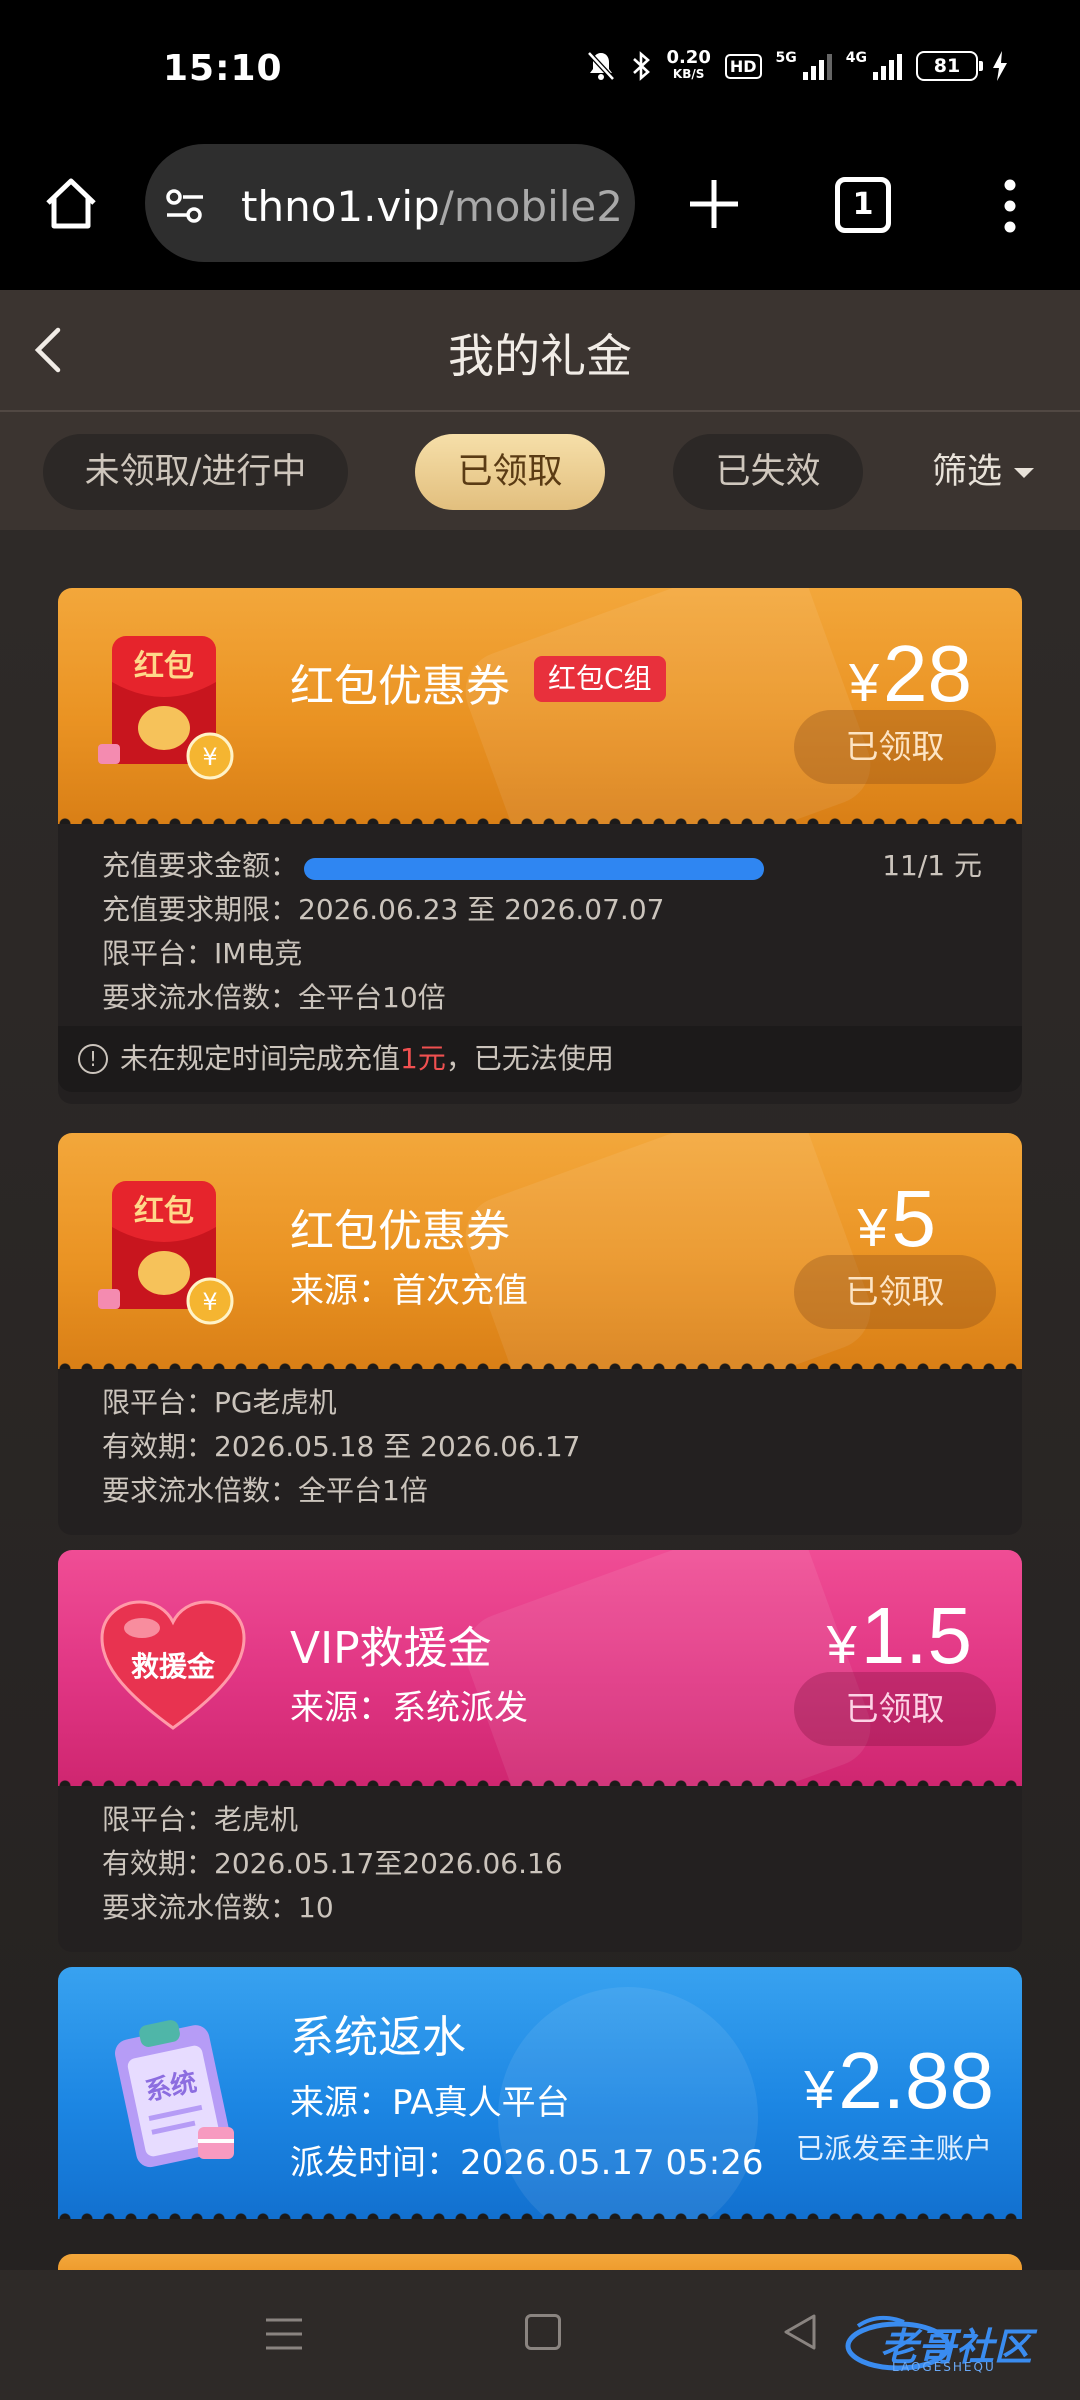 Image resolution: width=1080 pixels, height=2400 pixels. What do you see at coordinates (1024, 473) in the screenshot?
I see `caret-down-icon` at bounding box center [1024, 473].